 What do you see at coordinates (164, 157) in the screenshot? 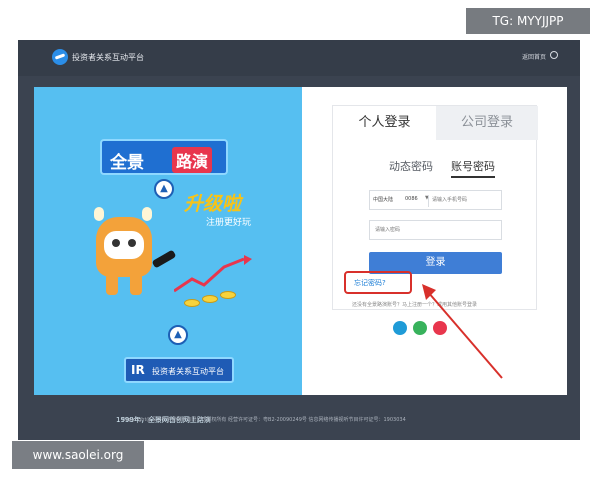
I see `brand-badge: 全景 路演` at bounding box center [164, 157].